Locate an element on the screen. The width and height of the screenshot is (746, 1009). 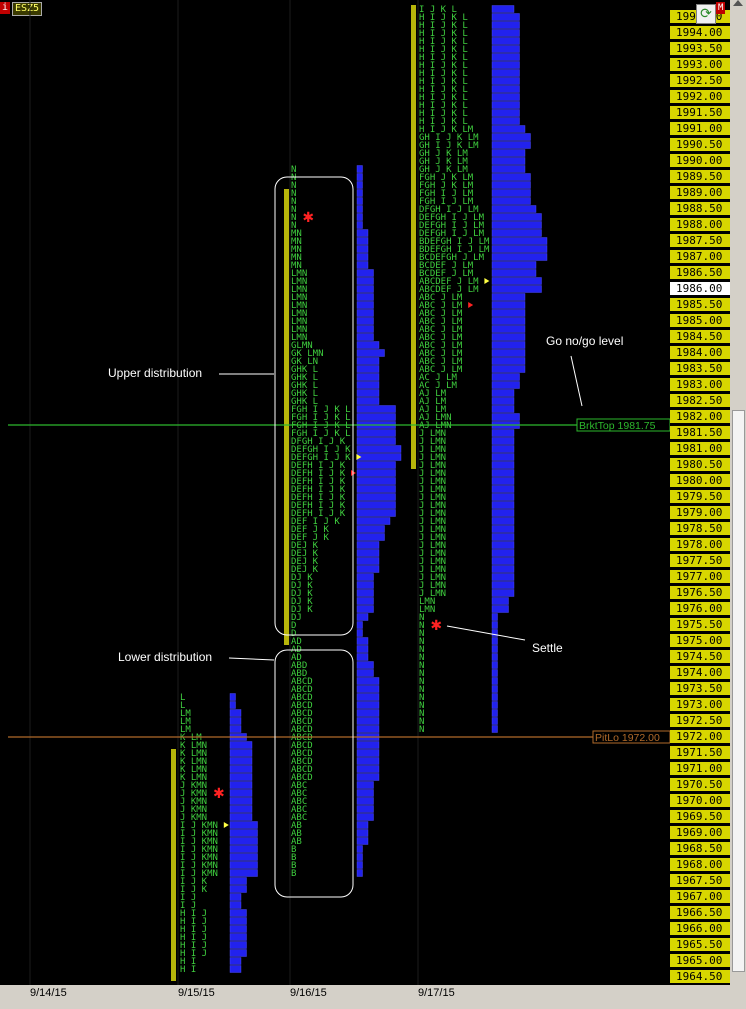
price-tick-label: 1970.50 is located at coordinates (700, 784).